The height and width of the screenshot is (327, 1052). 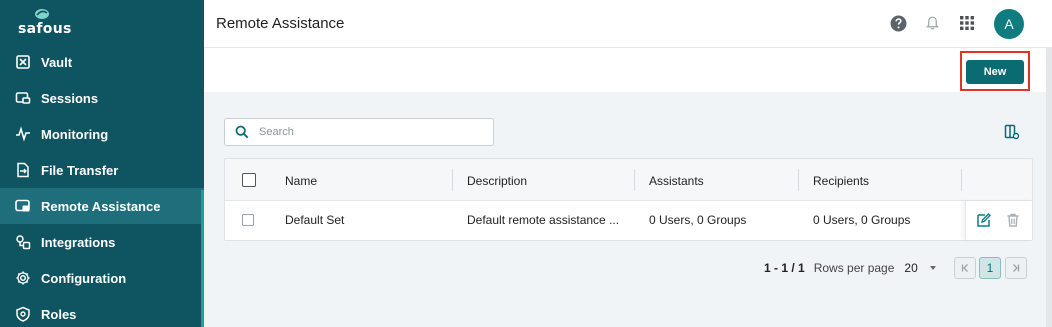 What do you see at coordinates (315, 220) in the screenshot?
I see `cell-name: Default Set` at bounding box center [315, 220].